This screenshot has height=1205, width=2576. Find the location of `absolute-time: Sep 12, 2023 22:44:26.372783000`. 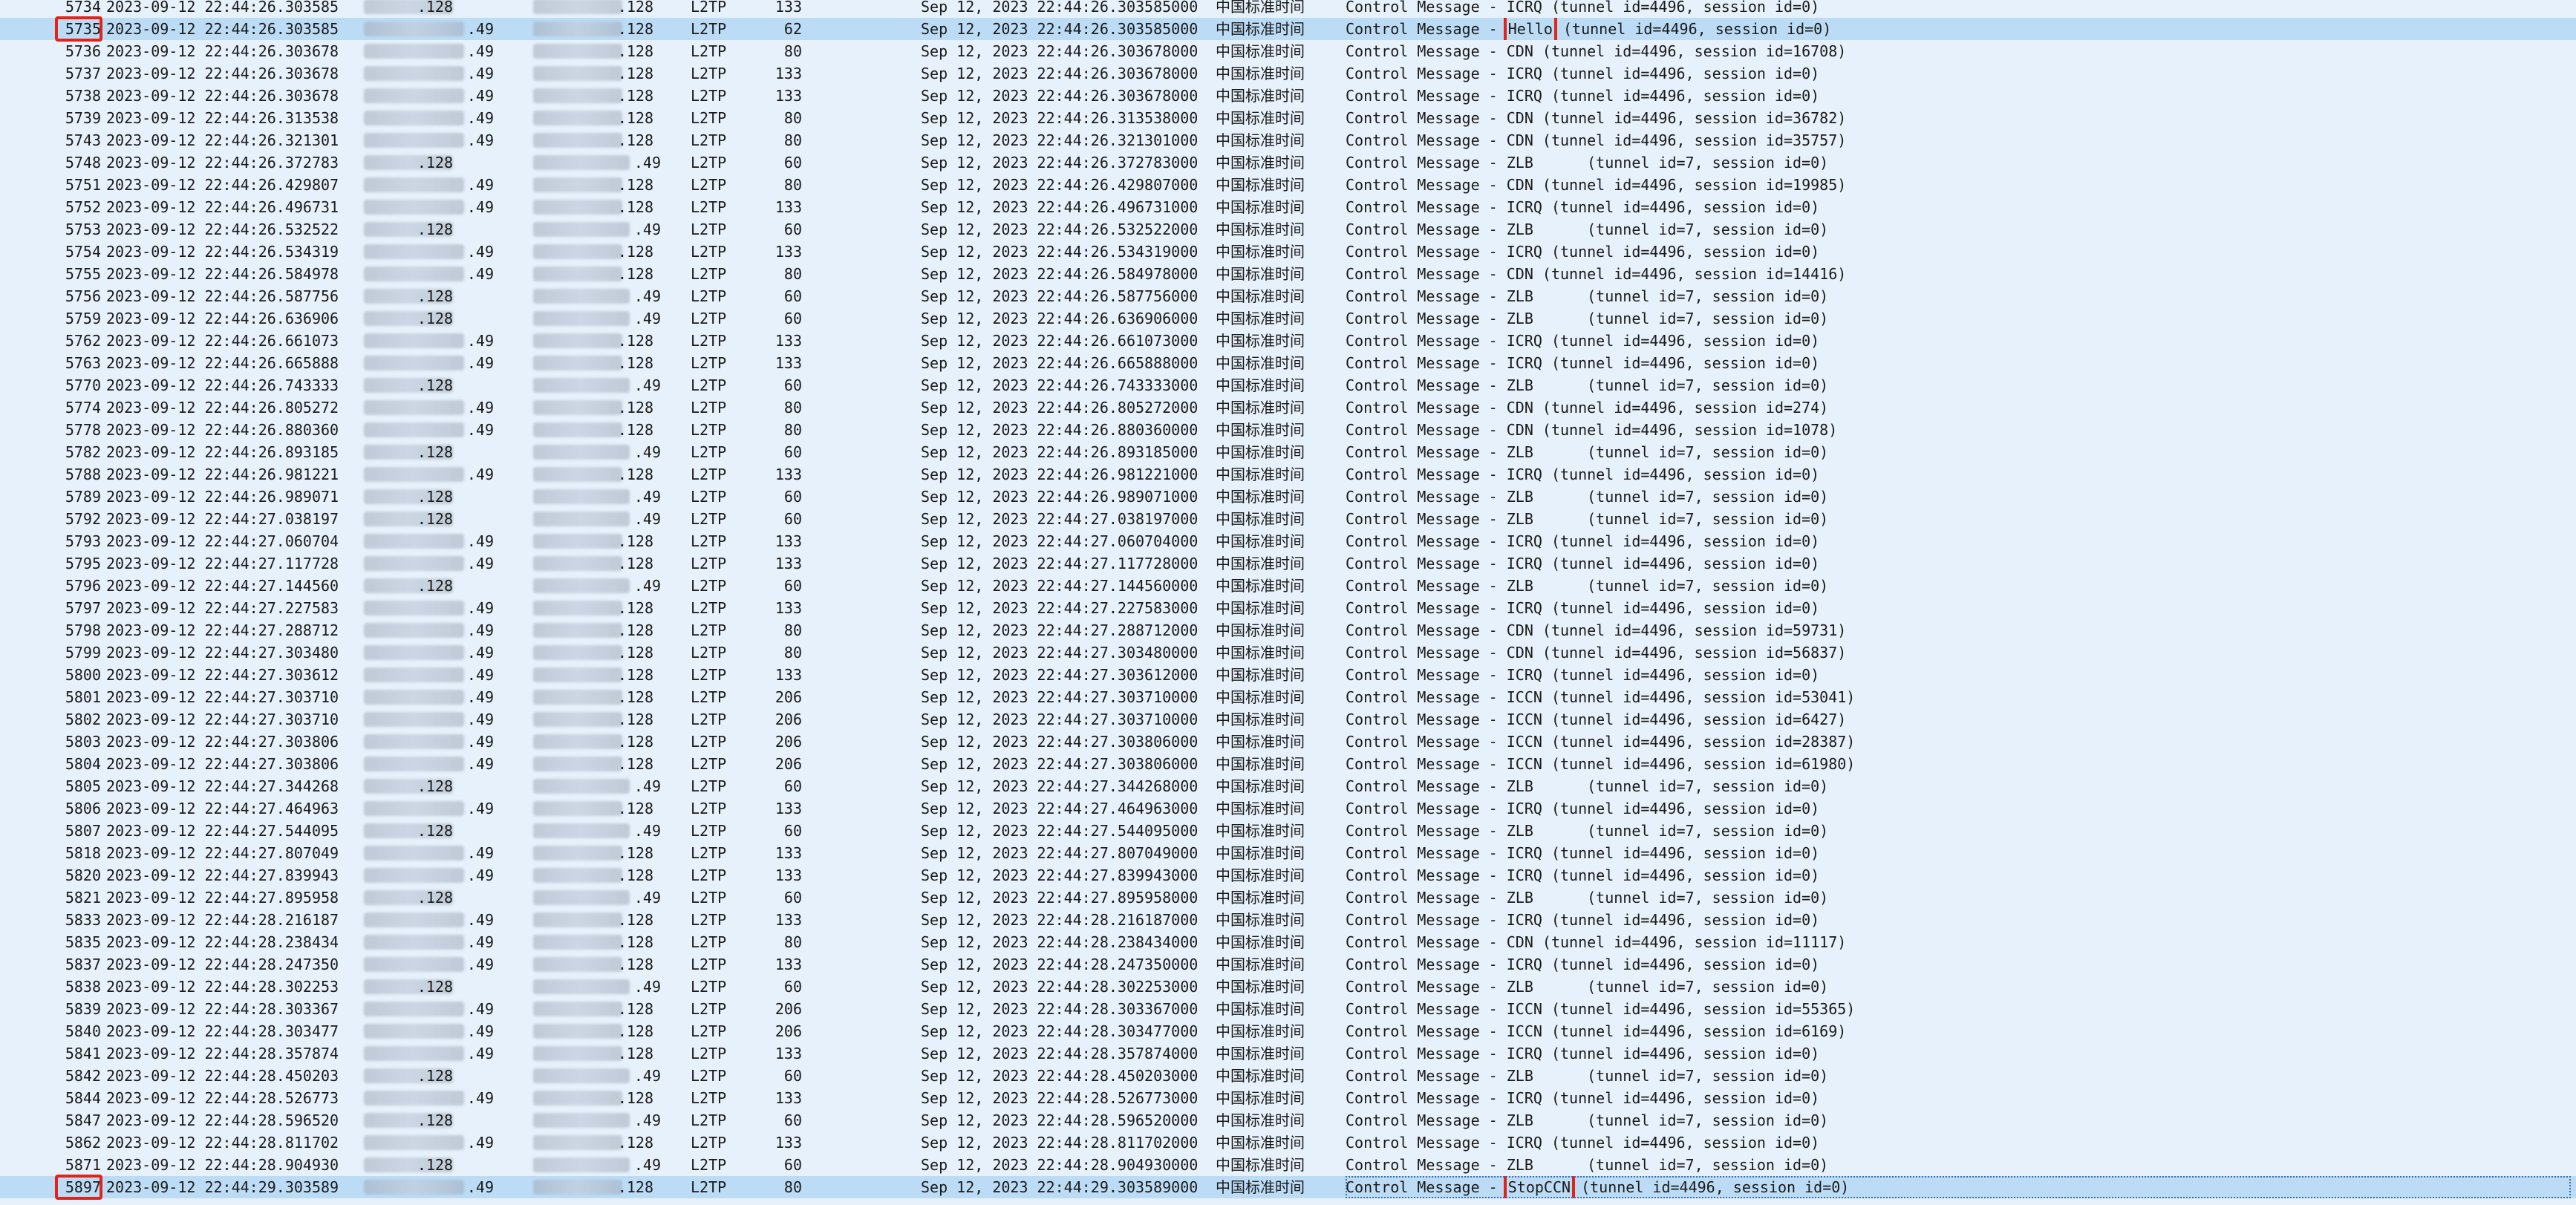

absolute-time: Sep 12, 2023 22:44:26.372783000 is located at coordinates (1060, 163).